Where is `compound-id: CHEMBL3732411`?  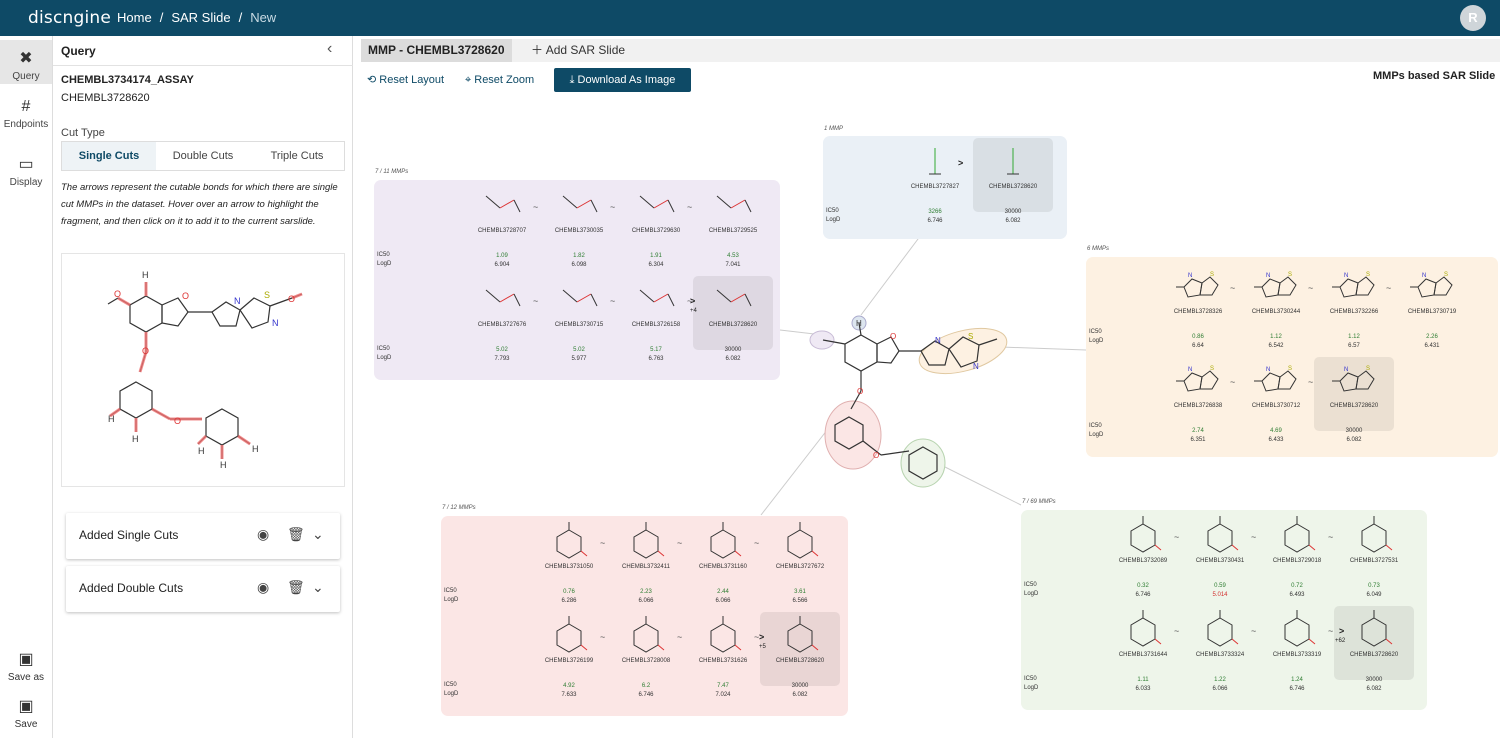 compound-id: CHEMBL3732411 is located at coordinates (646, 567).